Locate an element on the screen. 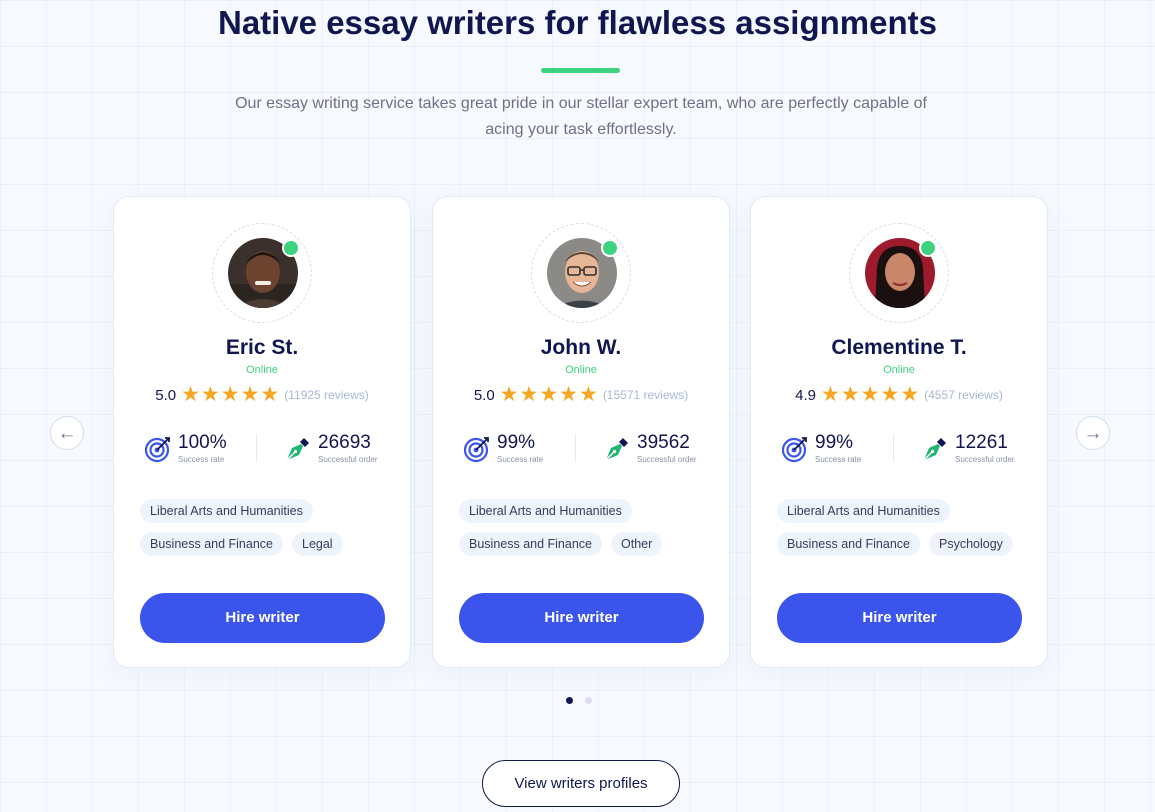  orders-value: 39562 is located at coordinates (663, 442).